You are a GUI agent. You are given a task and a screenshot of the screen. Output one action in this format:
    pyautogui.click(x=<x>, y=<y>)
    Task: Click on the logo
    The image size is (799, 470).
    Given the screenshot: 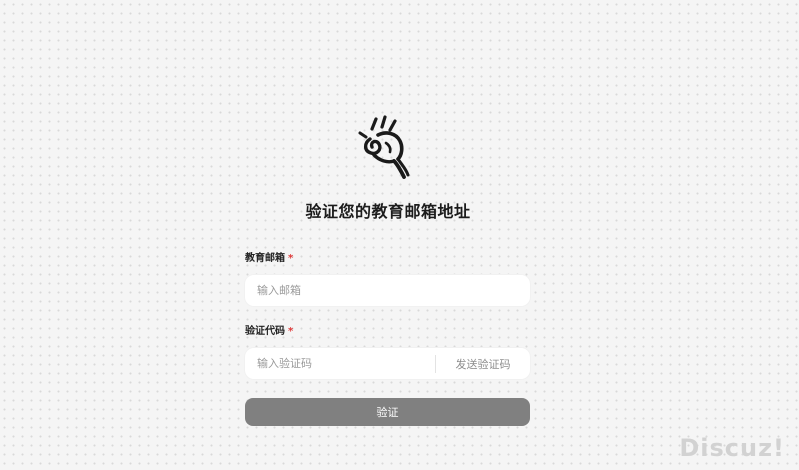 What is the action you would take?
    pyautogui.click(x=386, y=148)
    